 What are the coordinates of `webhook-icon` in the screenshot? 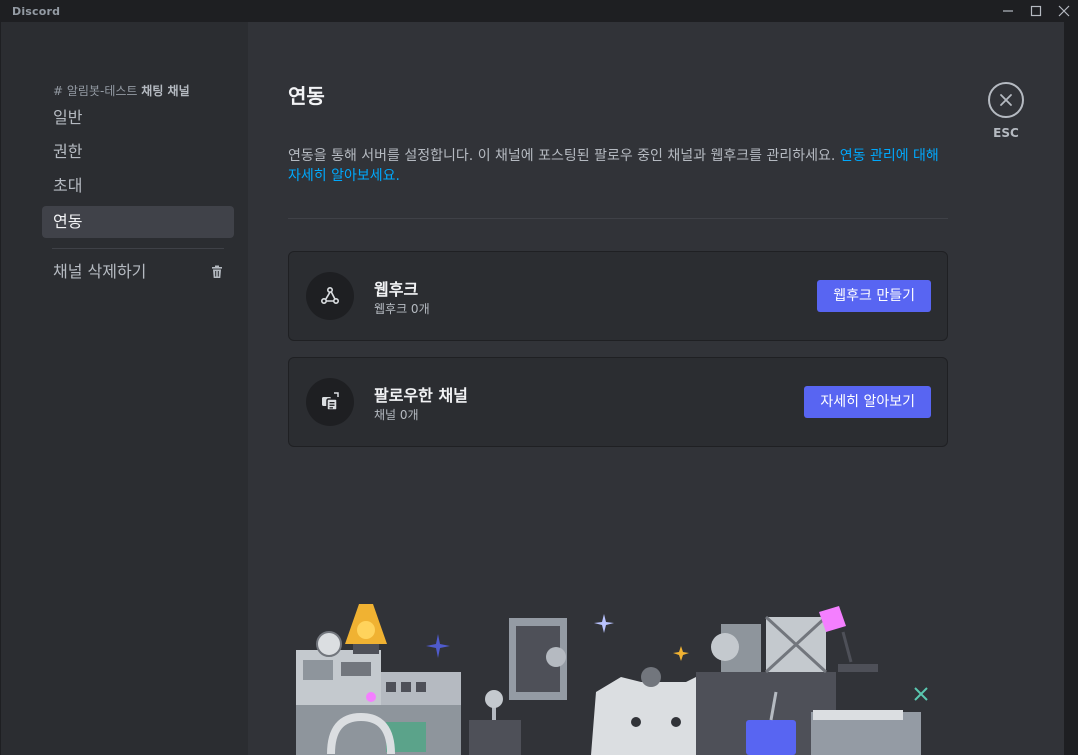 It's located at (330, 295).